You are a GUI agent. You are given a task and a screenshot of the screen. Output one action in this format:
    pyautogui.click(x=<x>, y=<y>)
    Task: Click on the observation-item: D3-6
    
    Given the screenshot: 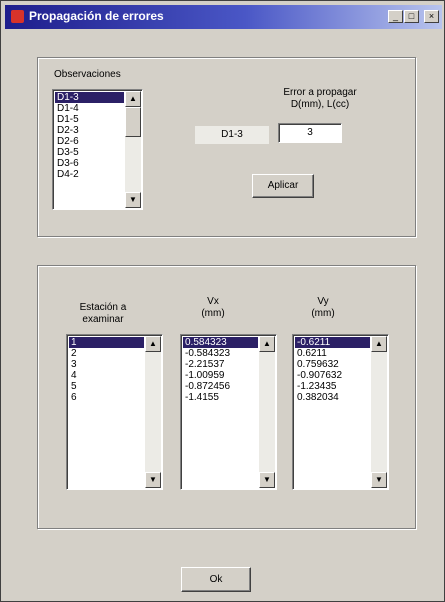 What is the action you would take?
    pyautogui.click(x=89, y=163)
    